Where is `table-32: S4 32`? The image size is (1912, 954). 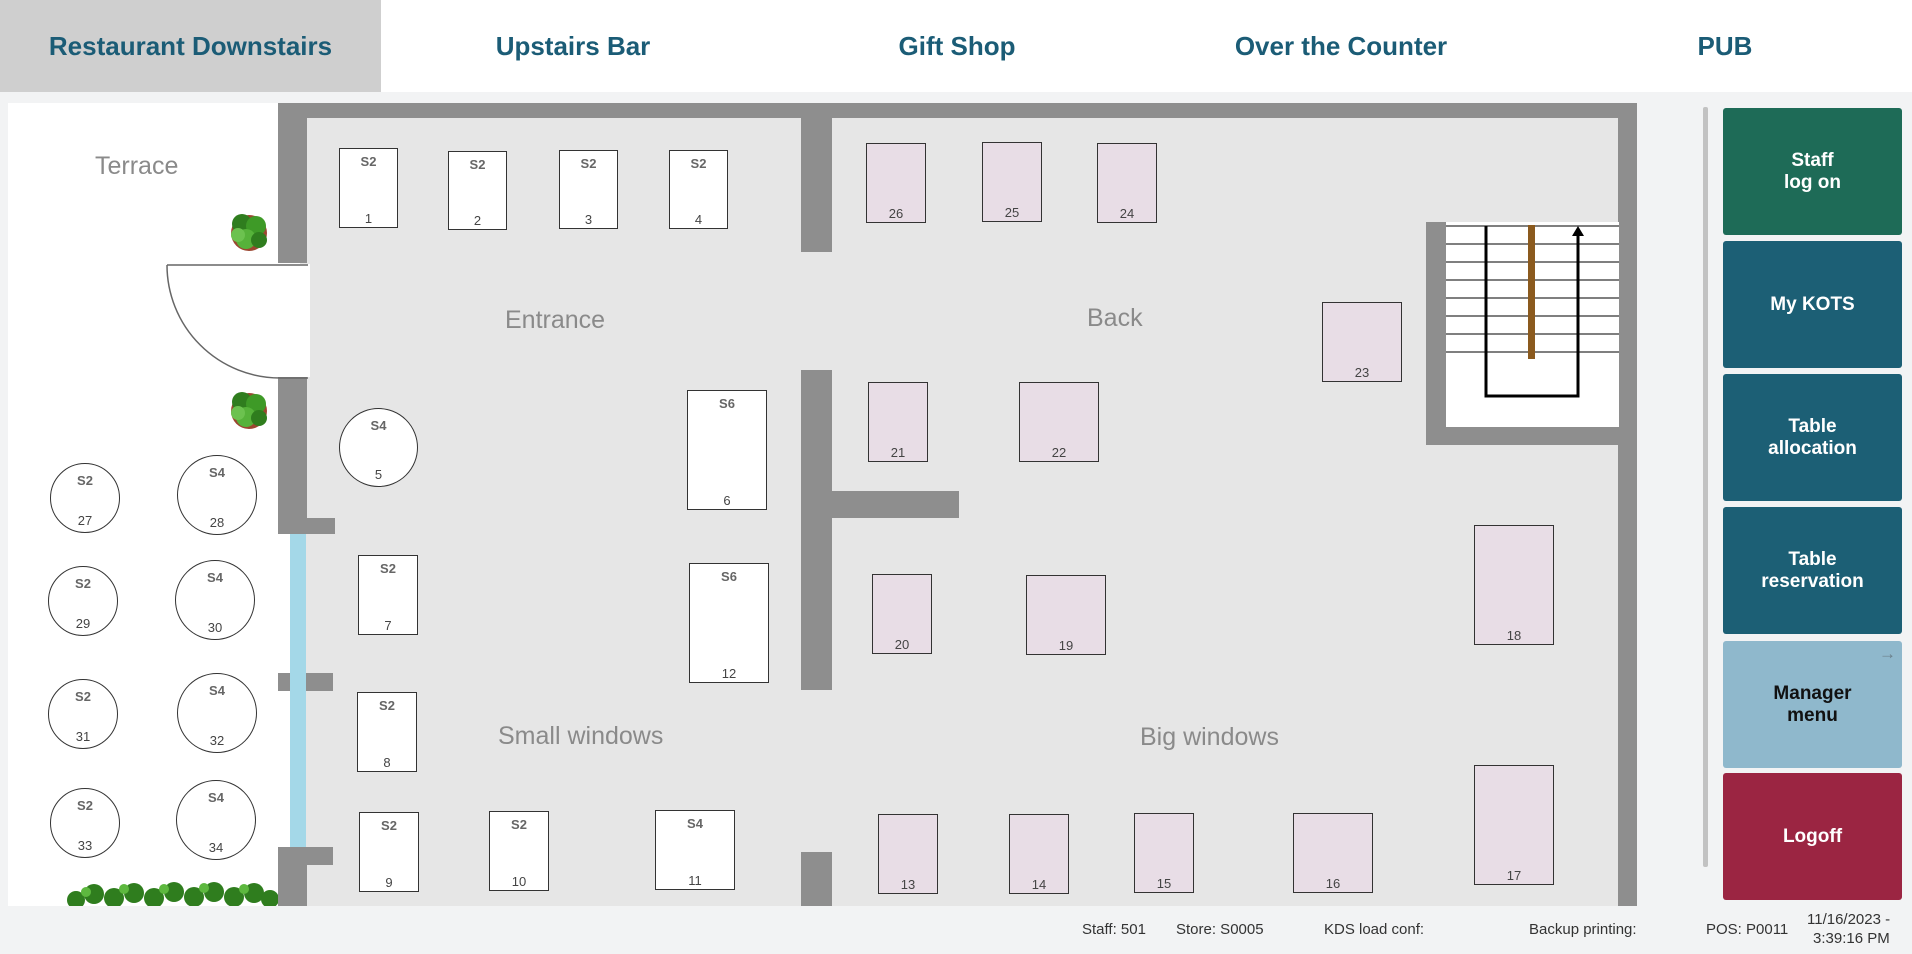
table-32: S4 32 is located at coordinates (217, 713).